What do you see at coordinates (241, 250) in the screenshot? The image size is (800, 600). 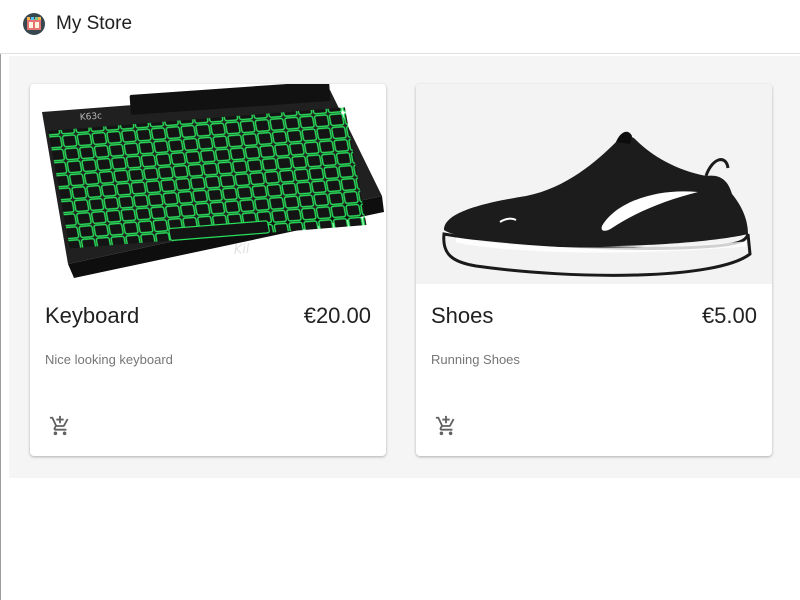 I see `svg-text: Kil` at bounding box center [241, 250].